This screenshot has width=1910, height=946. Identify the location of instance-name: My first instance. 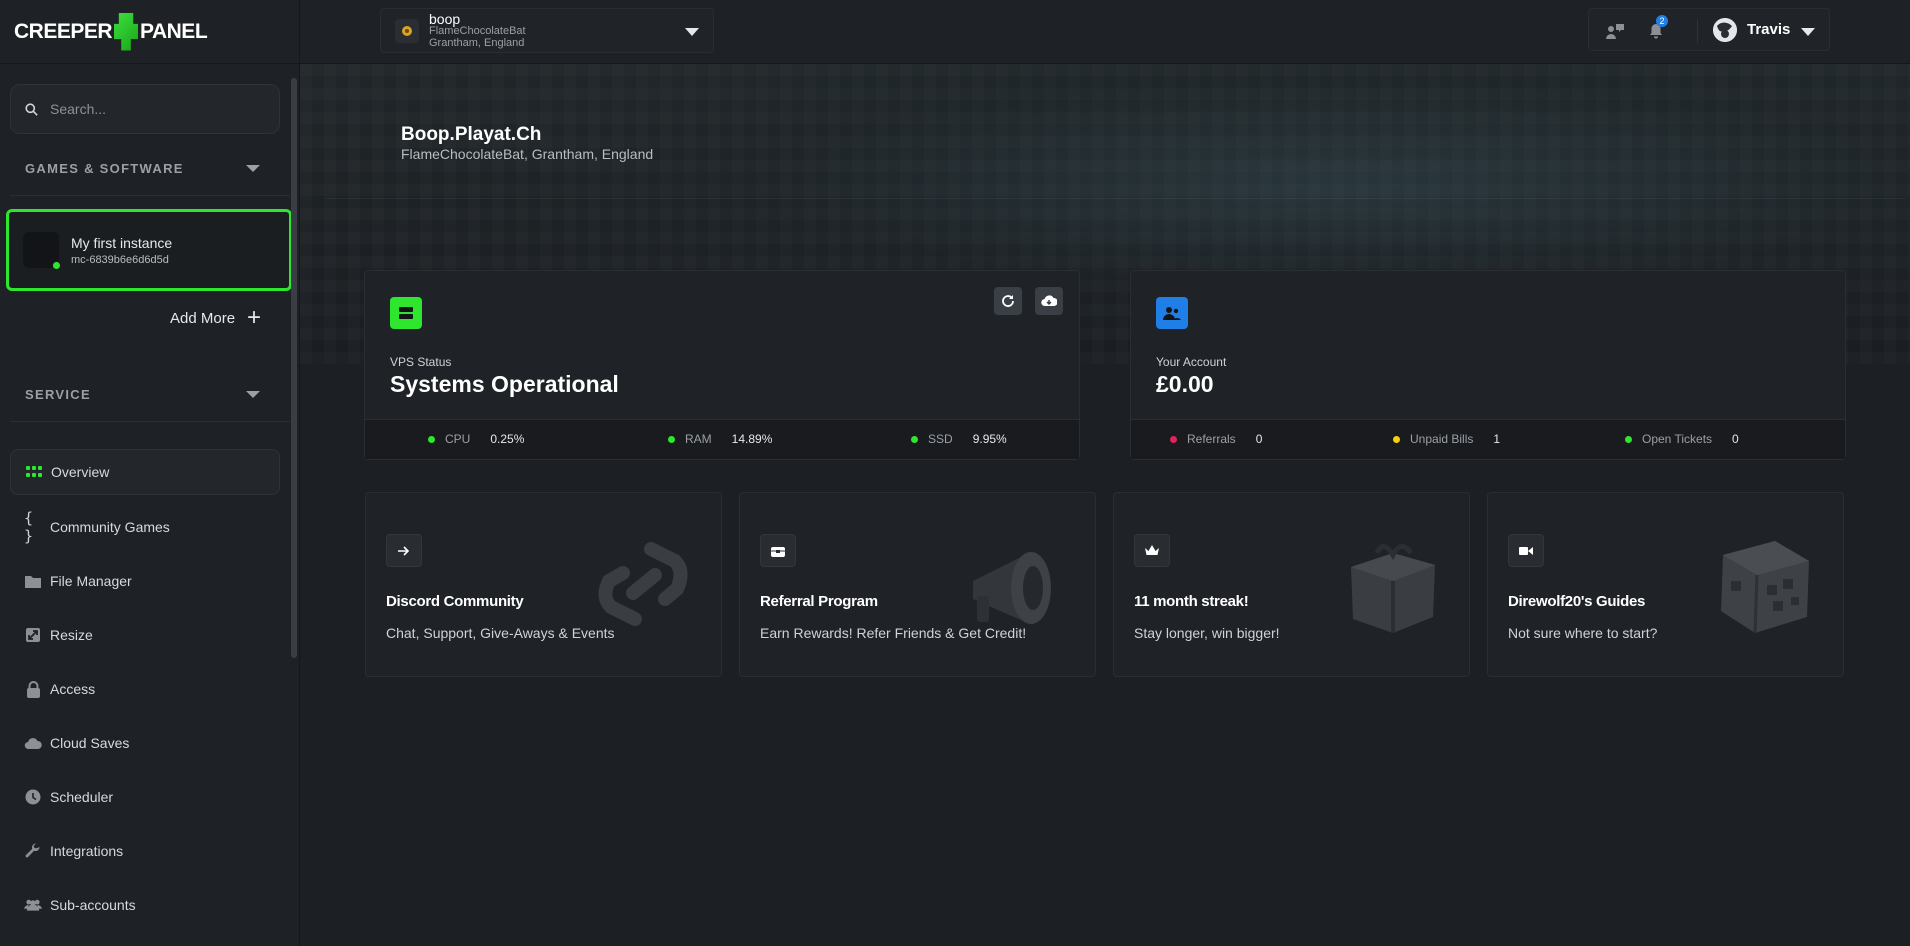
(122, 242).